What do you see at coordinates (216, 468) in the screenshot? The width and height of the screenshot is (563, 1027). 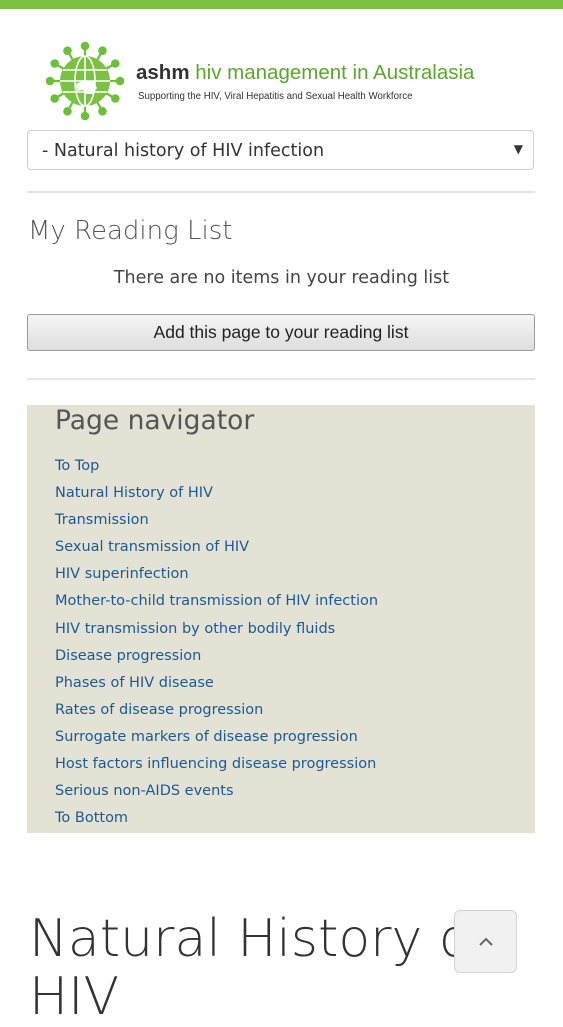 I see `nav-link-to-top: To Top` at bounding box center [216, 468].